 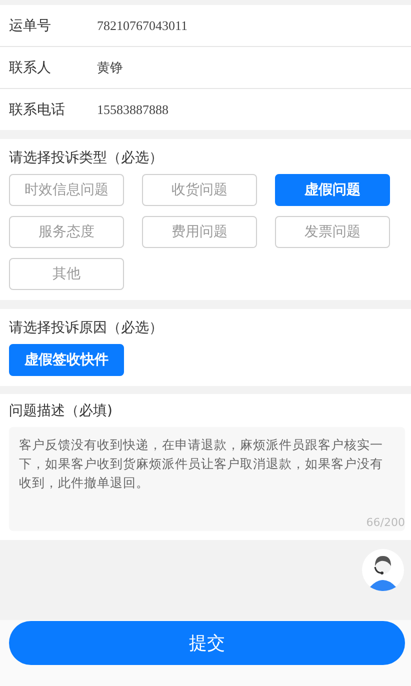 What do you see at coordinates (30, 25) in the screenshot?
I see `field-label: 运单号` at bounding box center [30, 25].